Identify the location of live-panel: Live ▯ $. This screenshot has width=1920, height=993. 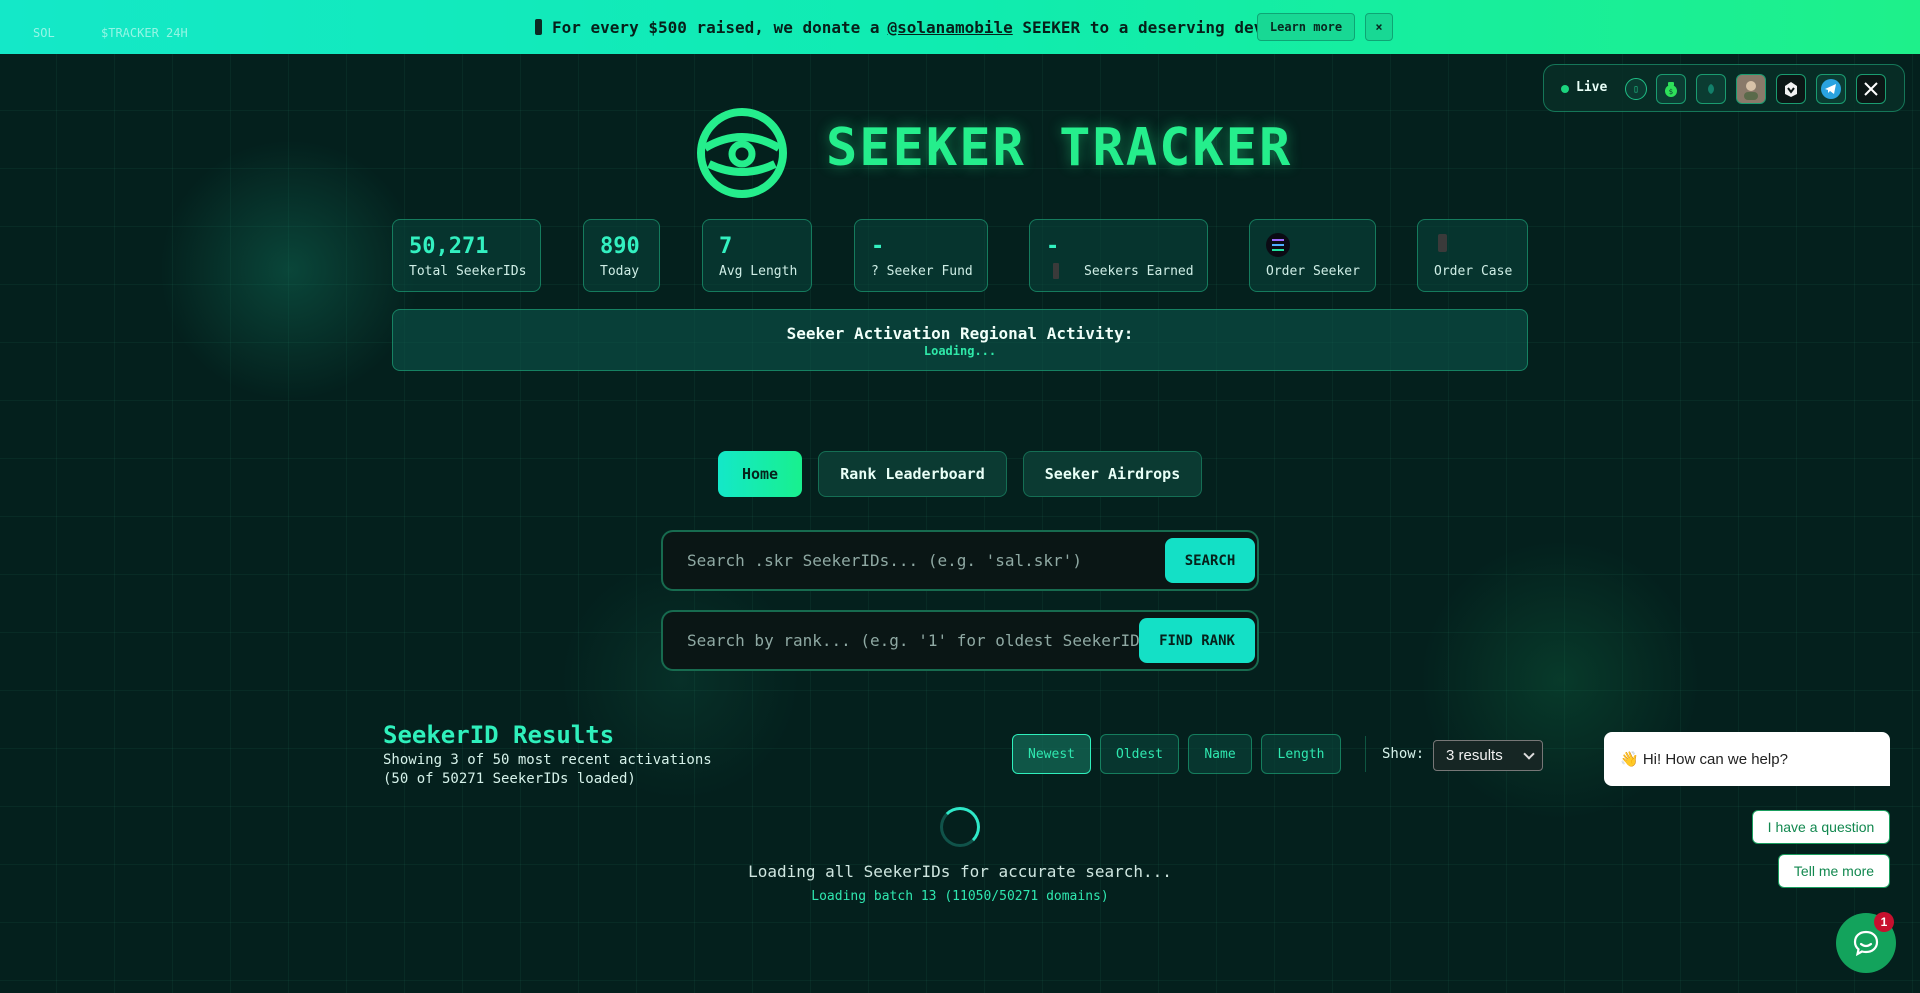
(1724, 88).